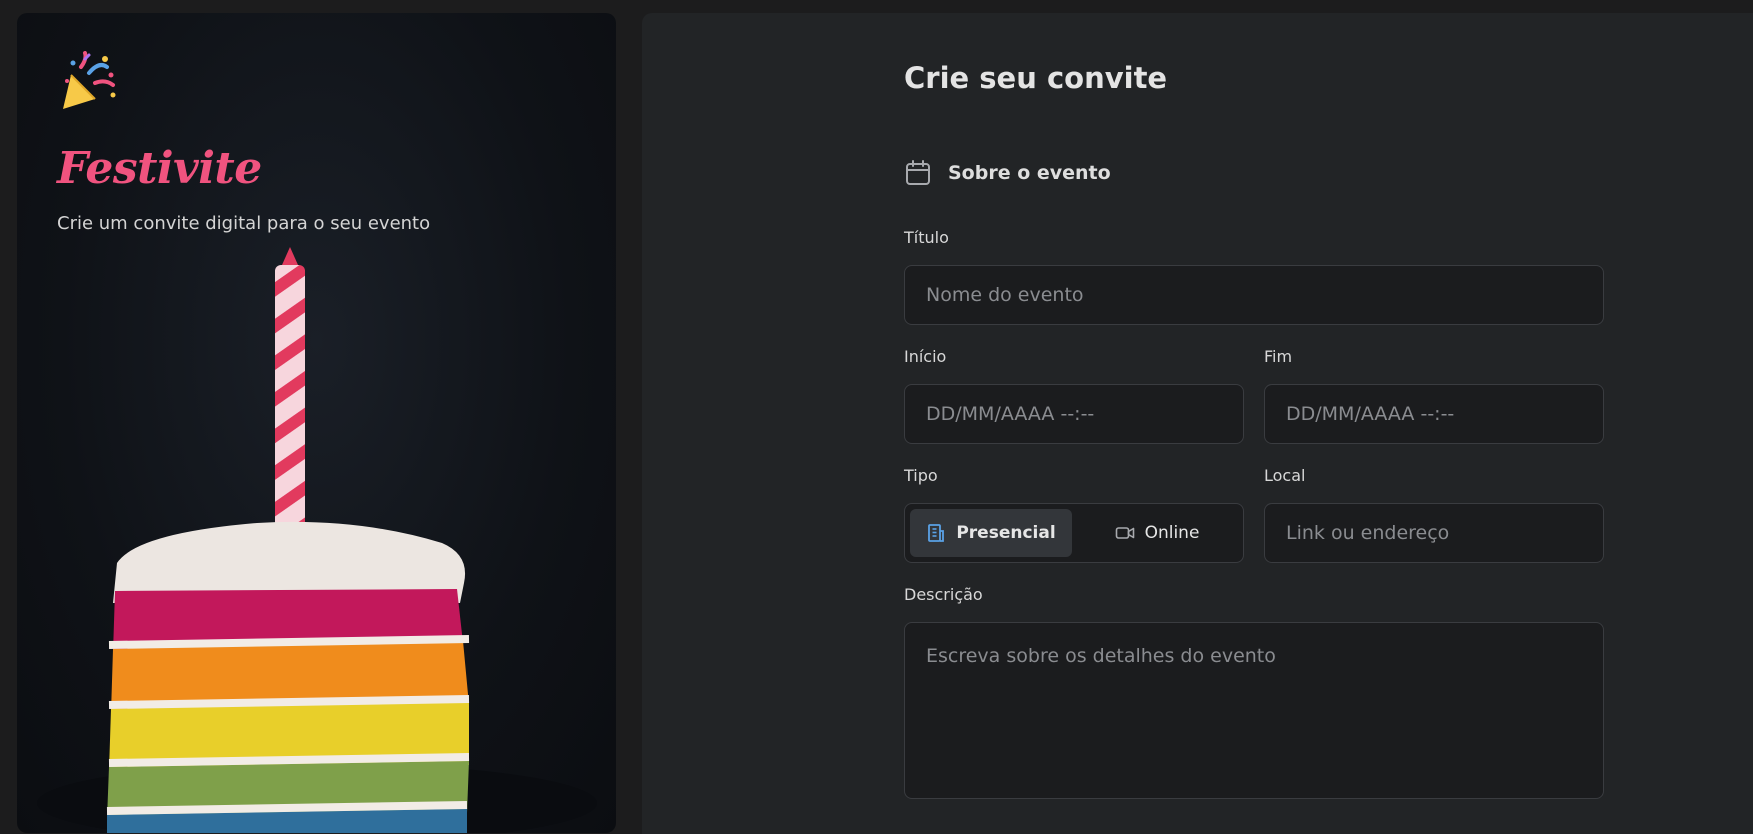  I want to click on section-header: Sobre o evento, so click(1007, 173).